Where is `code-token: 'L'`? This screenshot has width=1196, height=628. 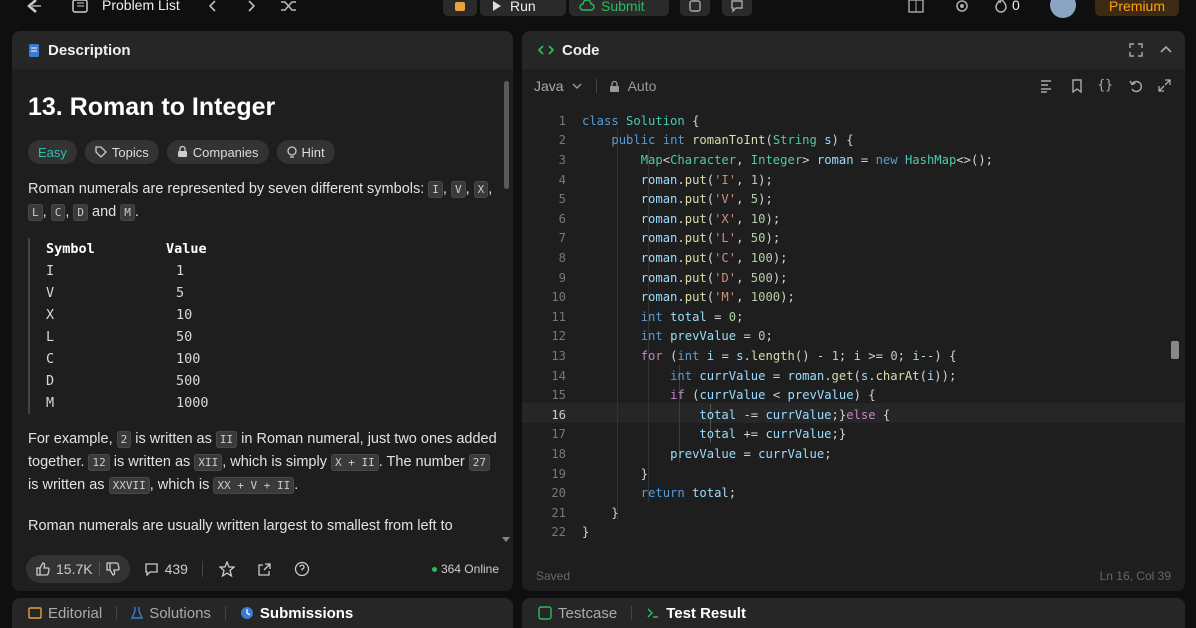
code-token: 'L' is located at coordinates (725, 238).